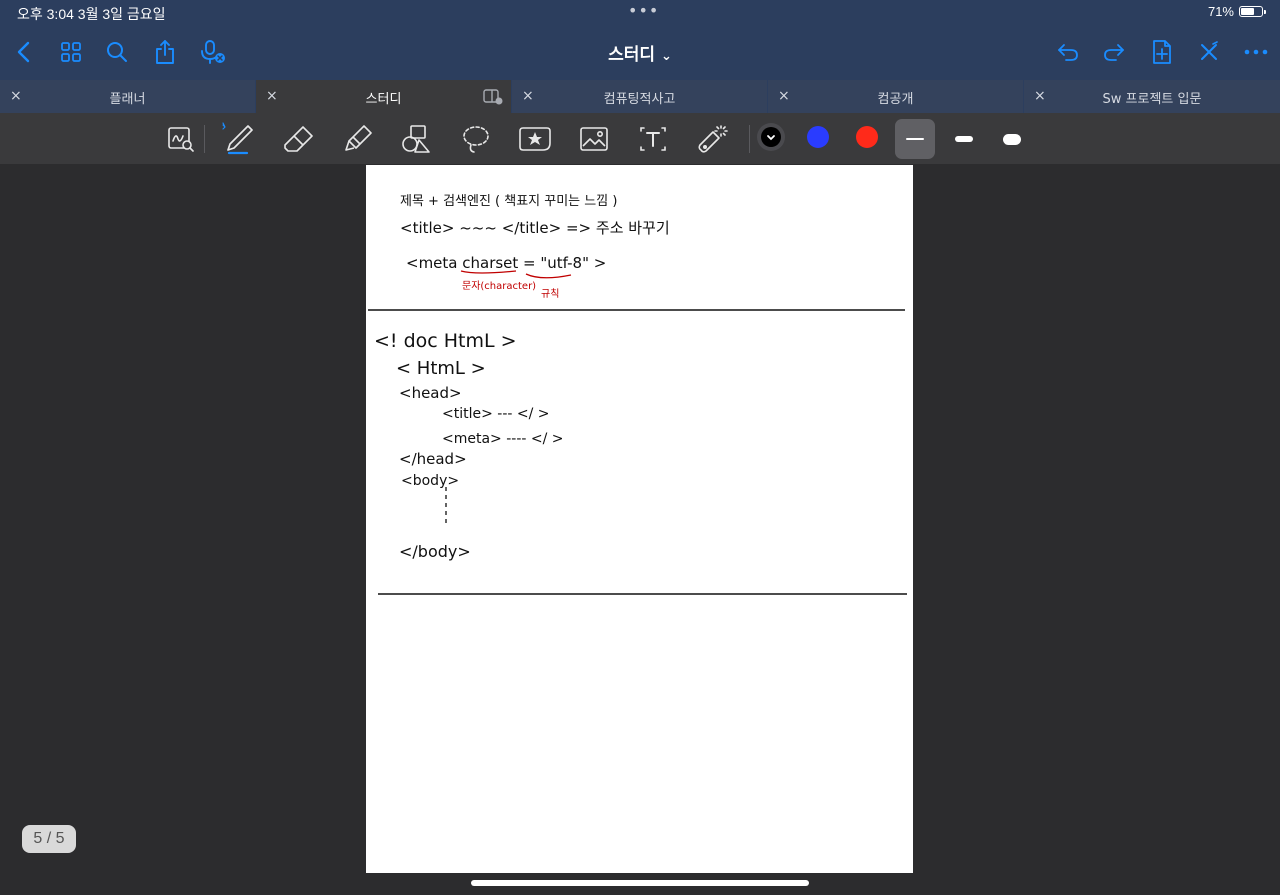 Image resolution: width=1280 pixels, height=895 pixels. I want to click on stroke-thin, so click(915, 139).